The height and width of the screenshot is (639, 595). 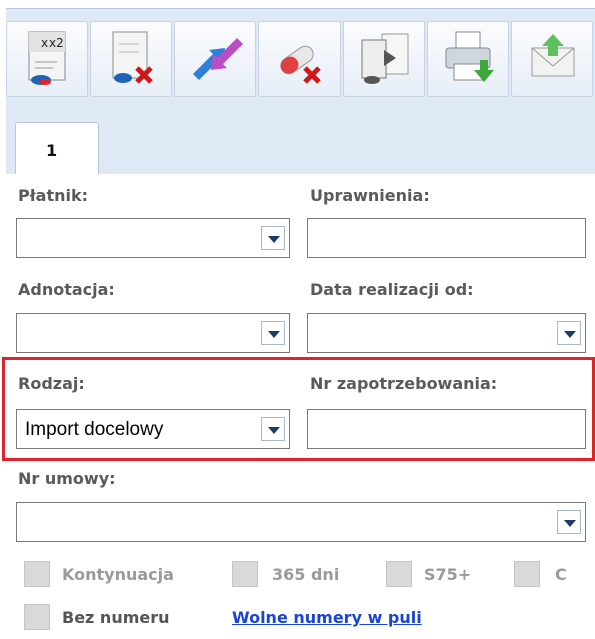 I want to click on 365-dni-label: 365 dni, so click(x=306, y=574).